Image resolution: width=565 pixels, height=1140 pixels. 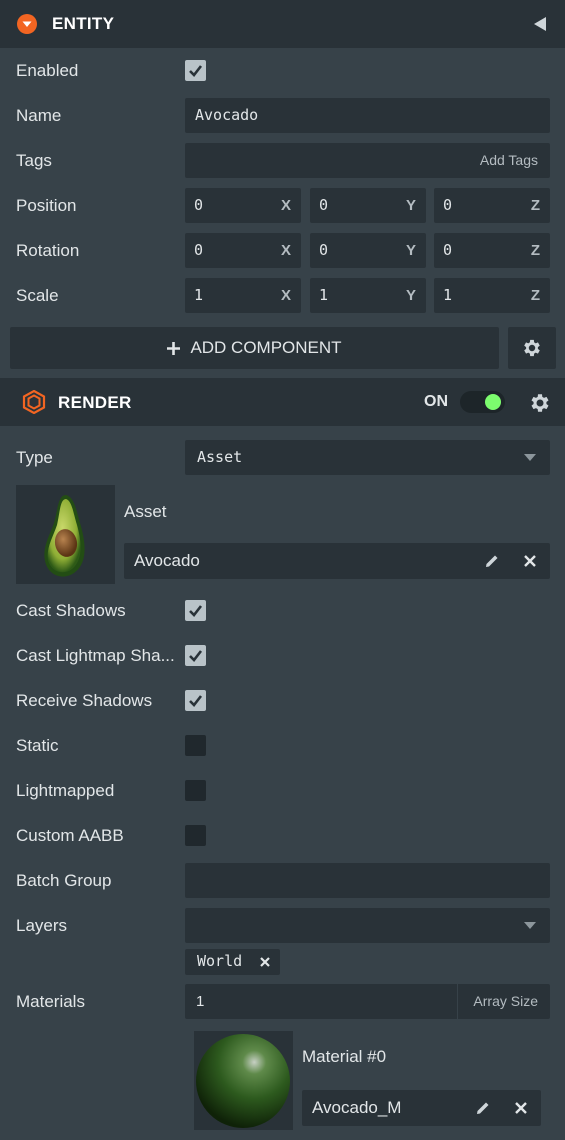 I want to click on cast-lightmap-shadows-checkbox, so click(x=195, y=655).